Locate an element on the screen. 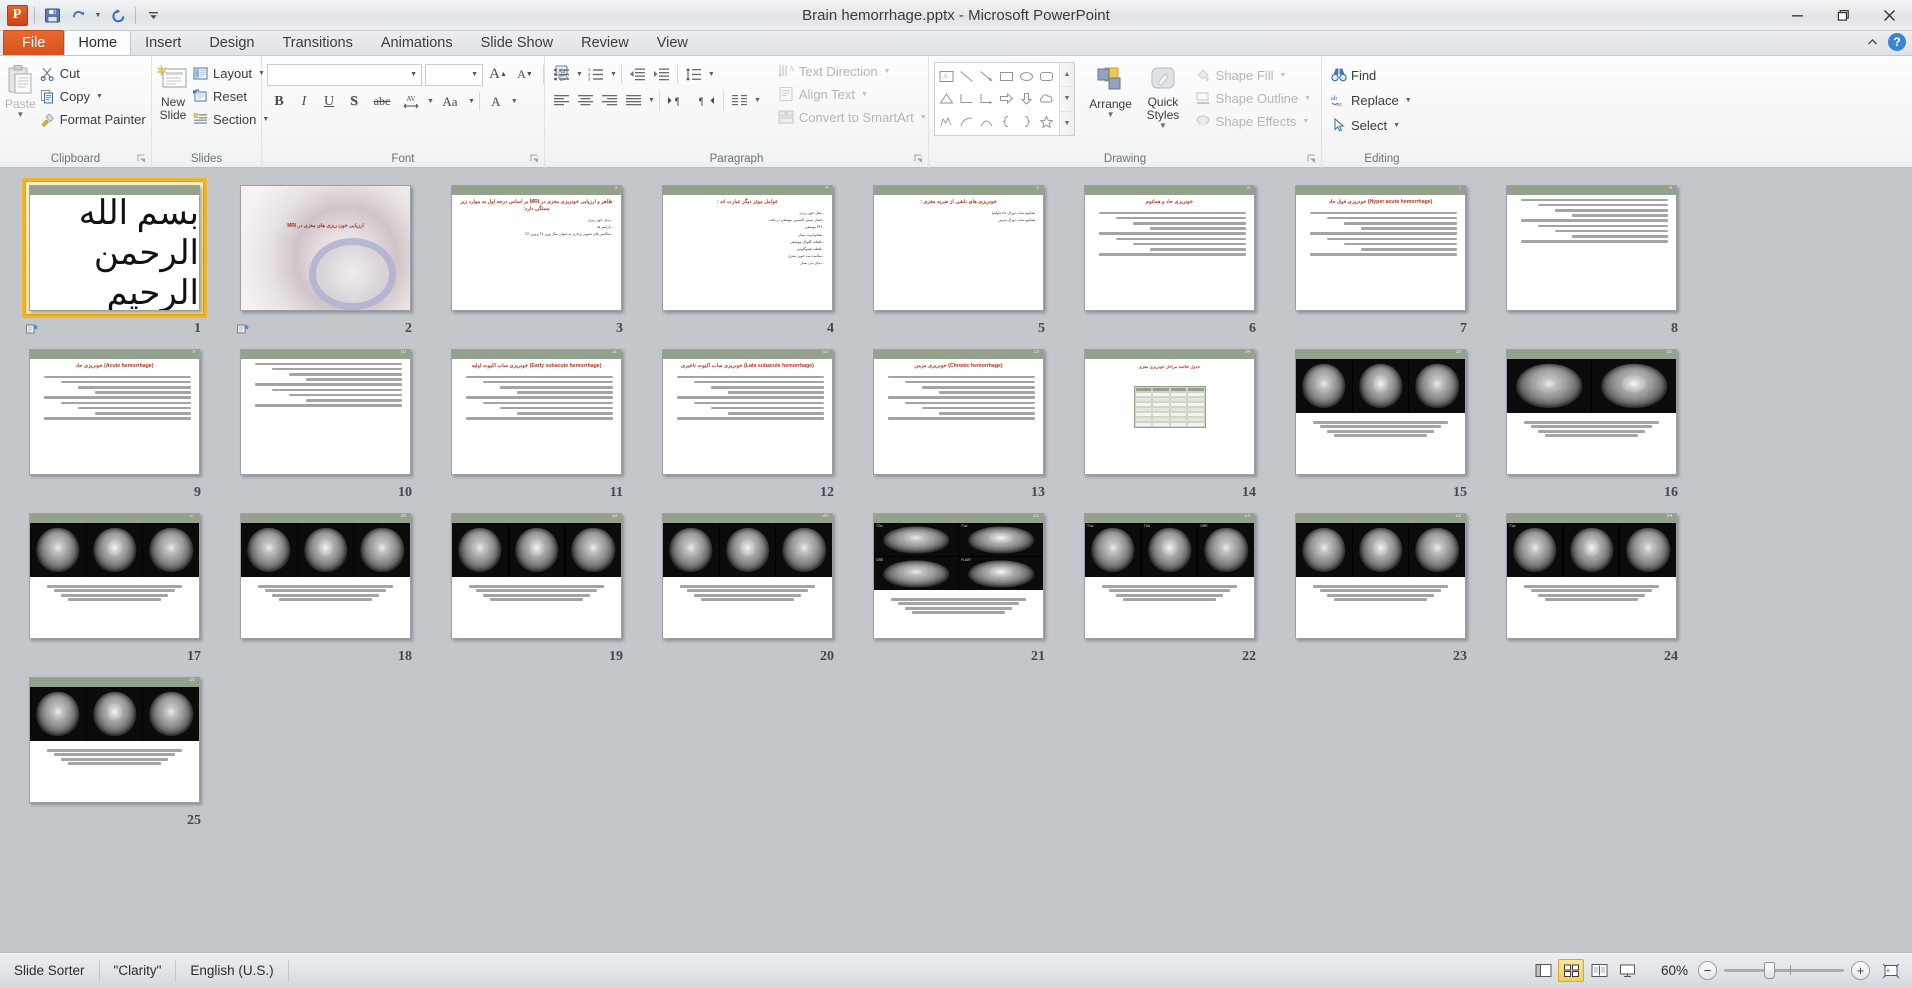 This screenshot has width=1912, height=988. restore-button is located at coordinates (1843, 15).